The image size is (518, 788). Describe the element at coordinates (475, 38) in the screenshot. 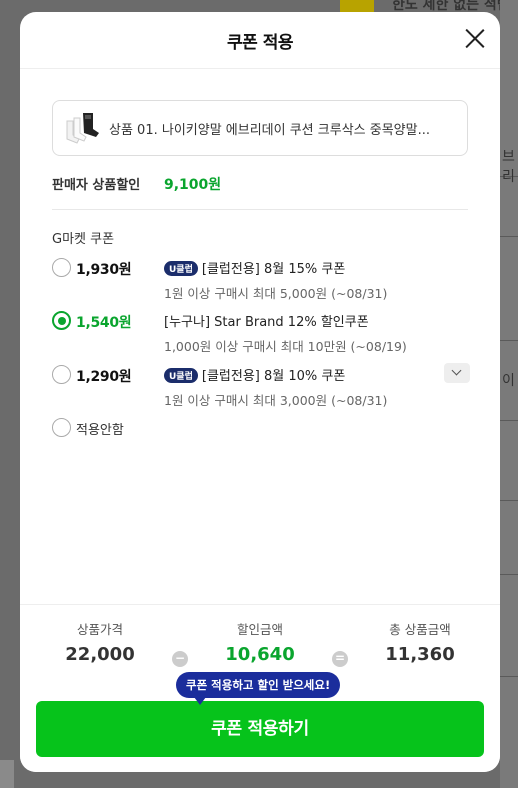

I see `close-icon` at that location.